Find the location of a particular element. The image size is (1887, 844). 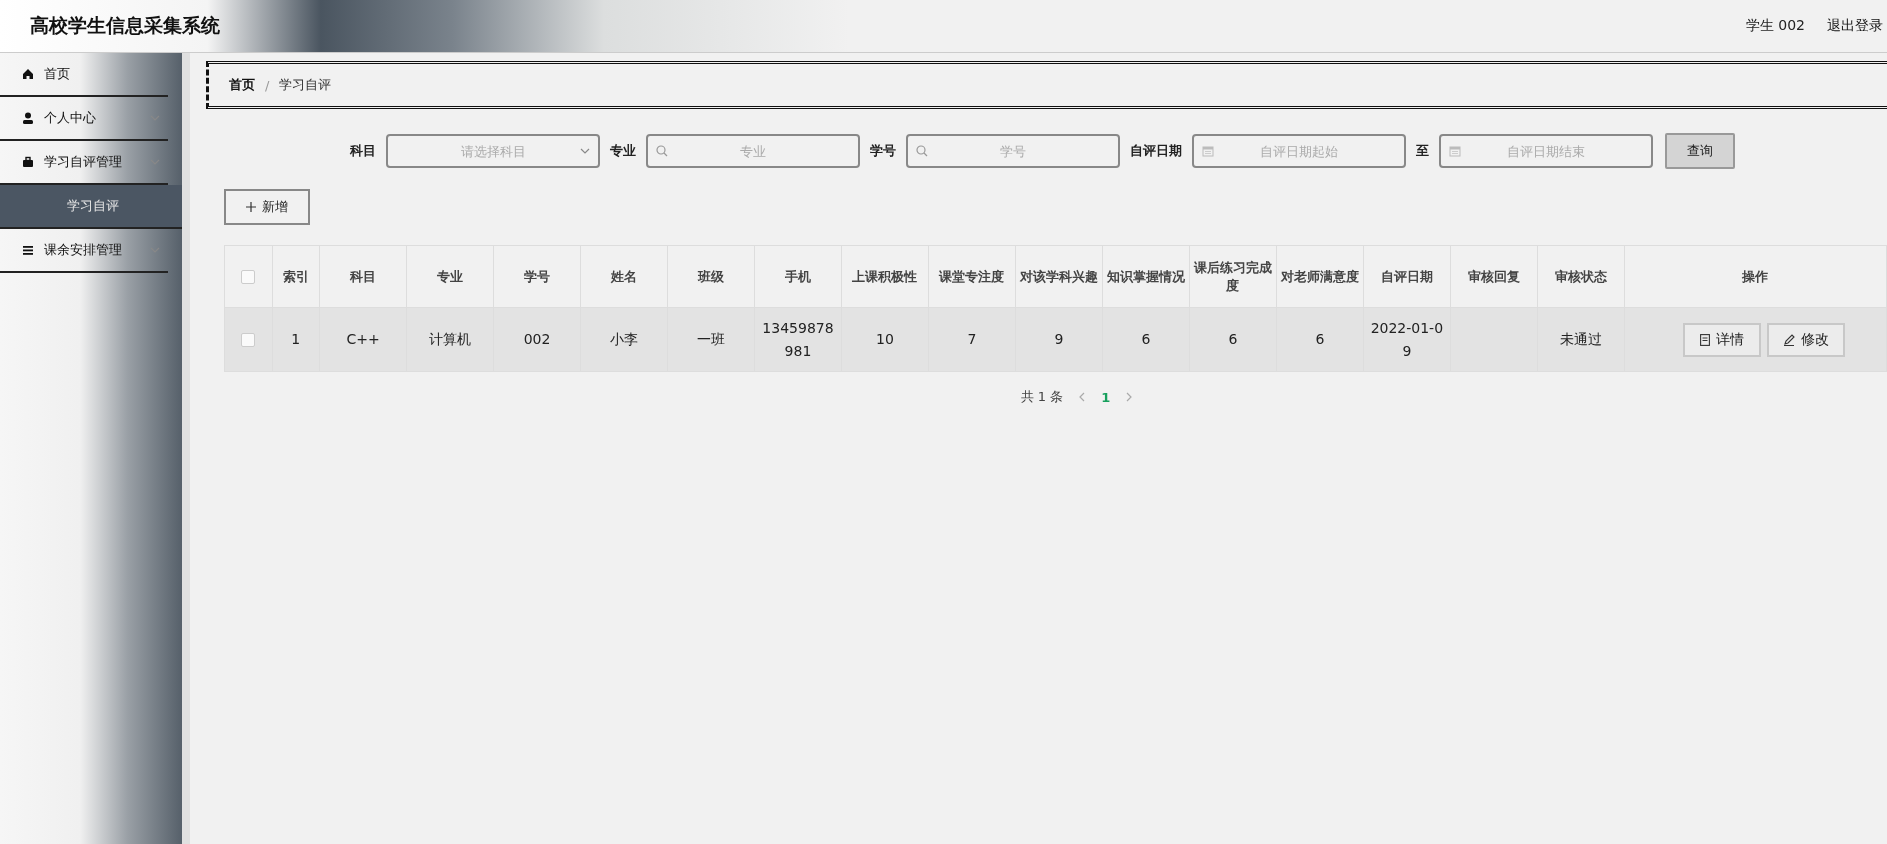

column-header: 操作 is located at coordinates (1755, 276).